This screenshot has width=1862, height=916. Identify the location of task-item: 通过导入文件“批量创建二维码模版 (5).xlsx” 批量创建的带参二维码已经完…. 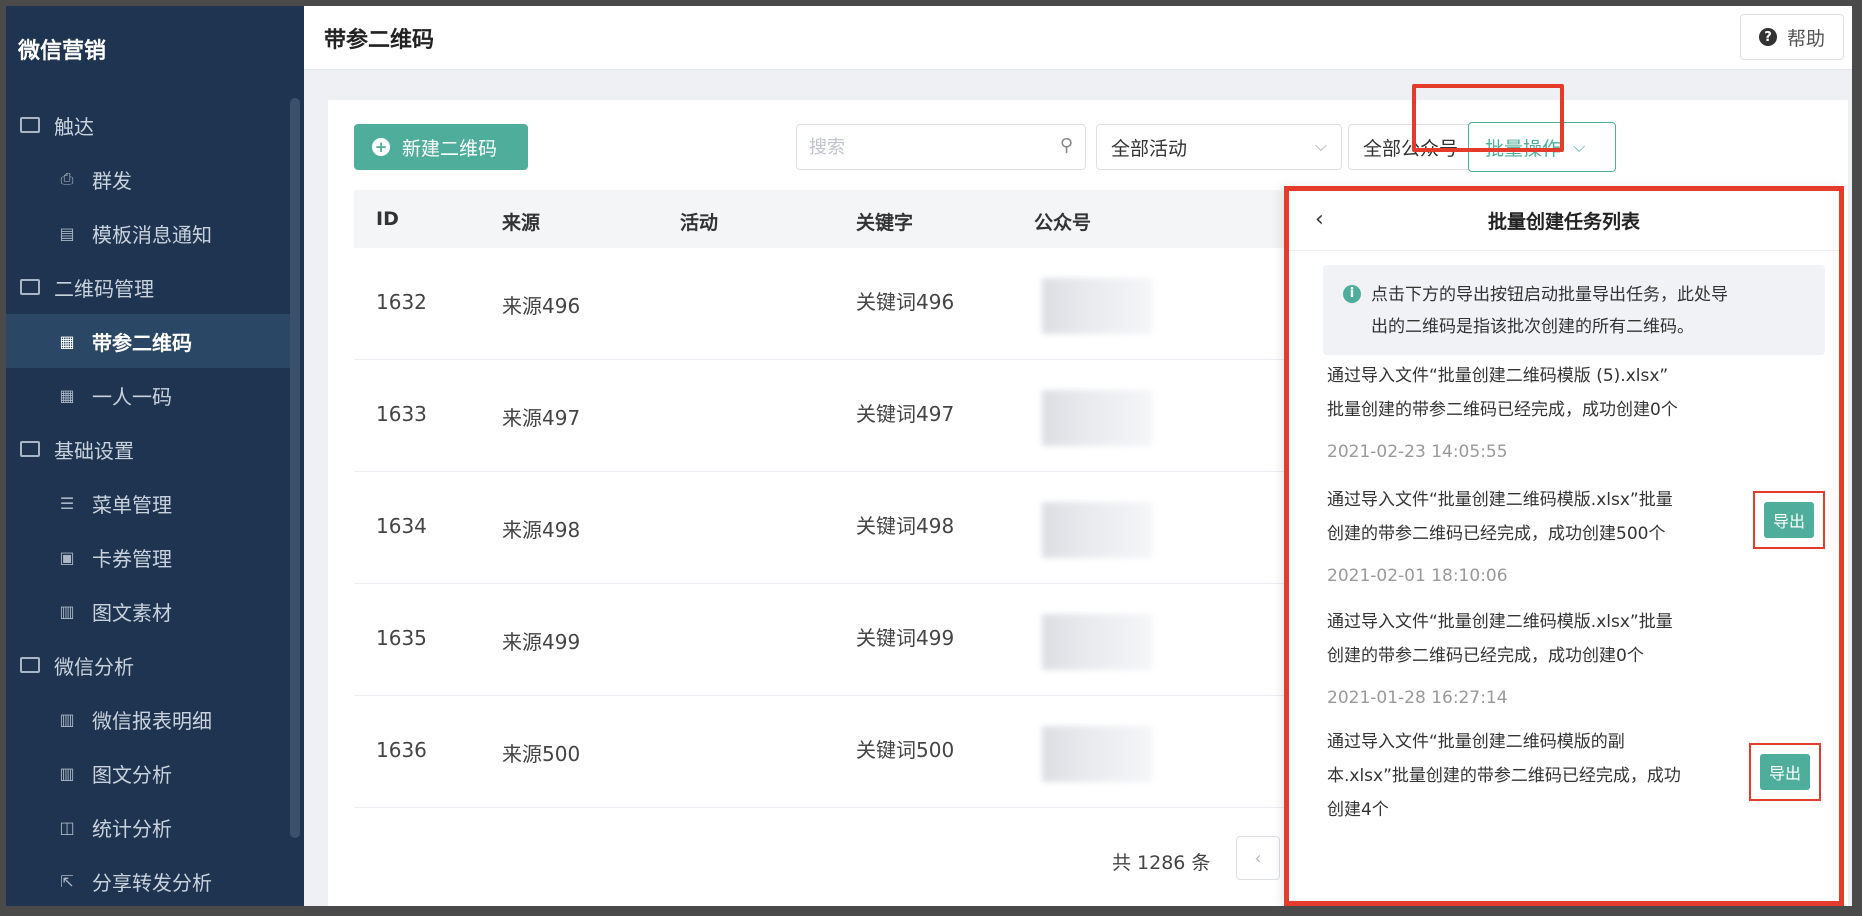
(1537, 414).